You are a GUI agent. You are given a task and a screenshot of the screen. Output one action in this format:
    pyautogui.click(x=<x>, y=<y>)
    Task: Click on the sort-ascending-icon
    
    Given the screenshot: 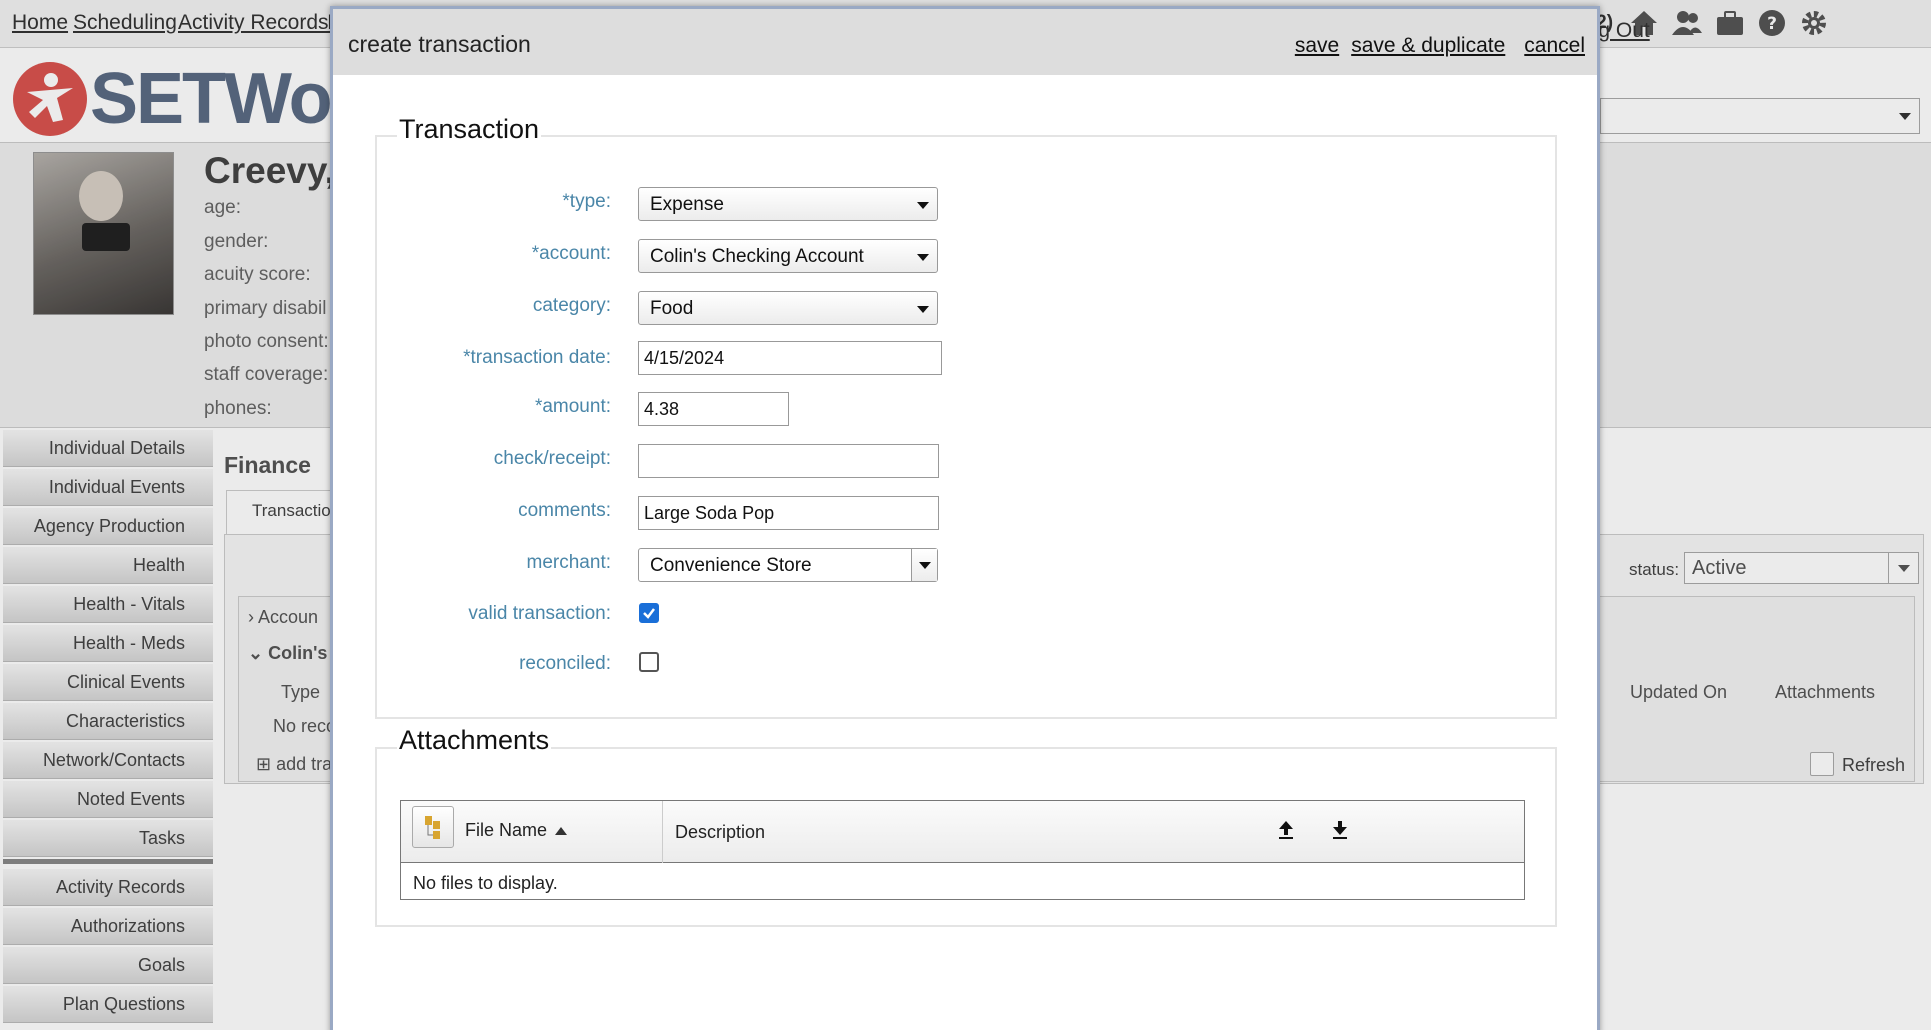 What is the action you would take?
    pyautogui.click(x=561, y=831)
    